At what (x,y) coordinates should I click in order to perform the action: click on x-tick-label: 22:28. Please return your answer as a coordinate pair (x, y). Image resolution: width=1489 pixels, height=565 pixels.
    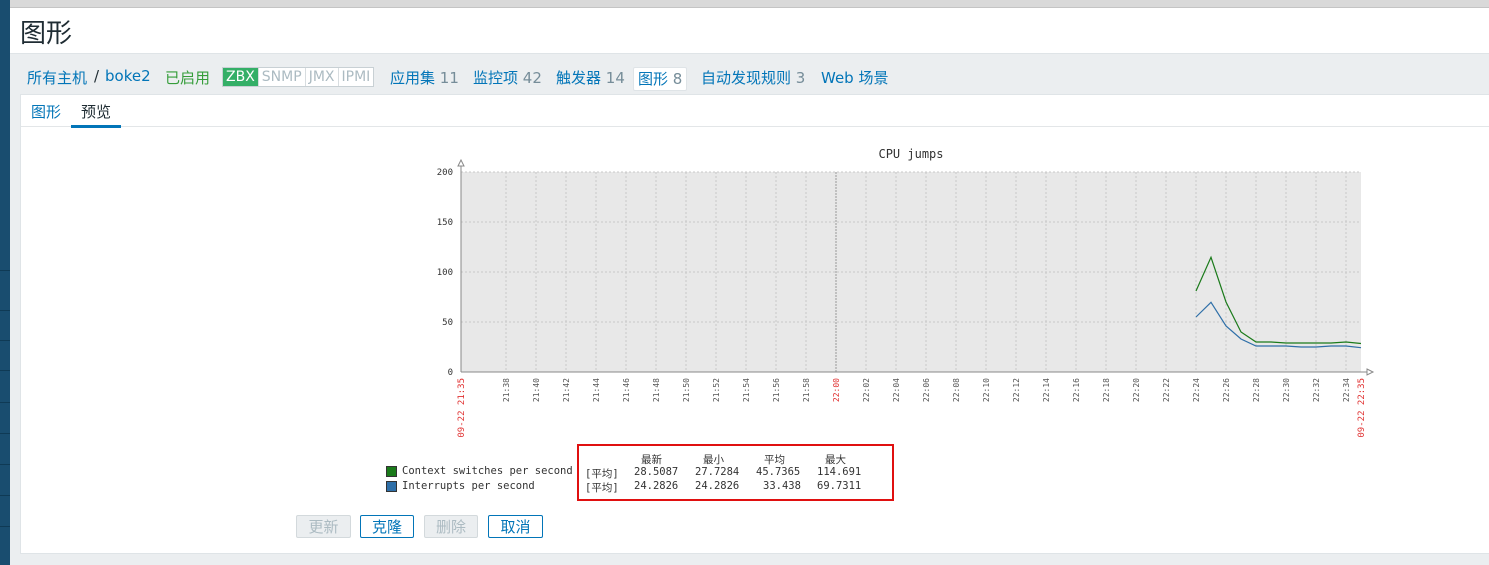
    Looking at the image, I should click on (1256, 390).